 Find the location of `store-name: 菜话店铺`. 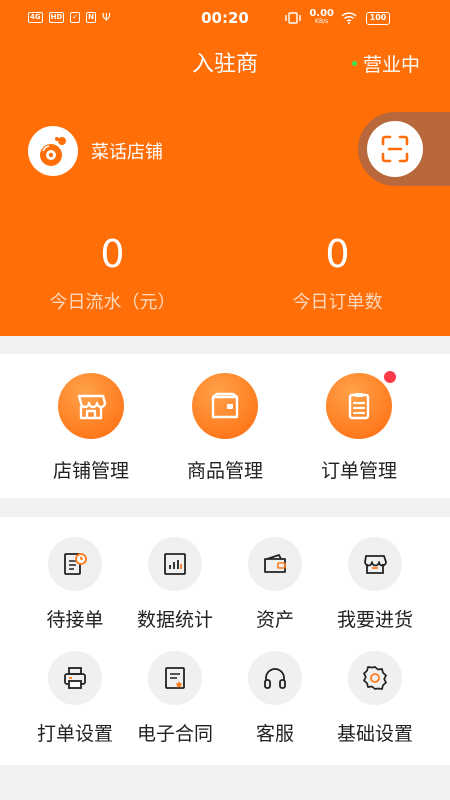

store-name: 菜话店铺 is located at coordinates (127, 151).